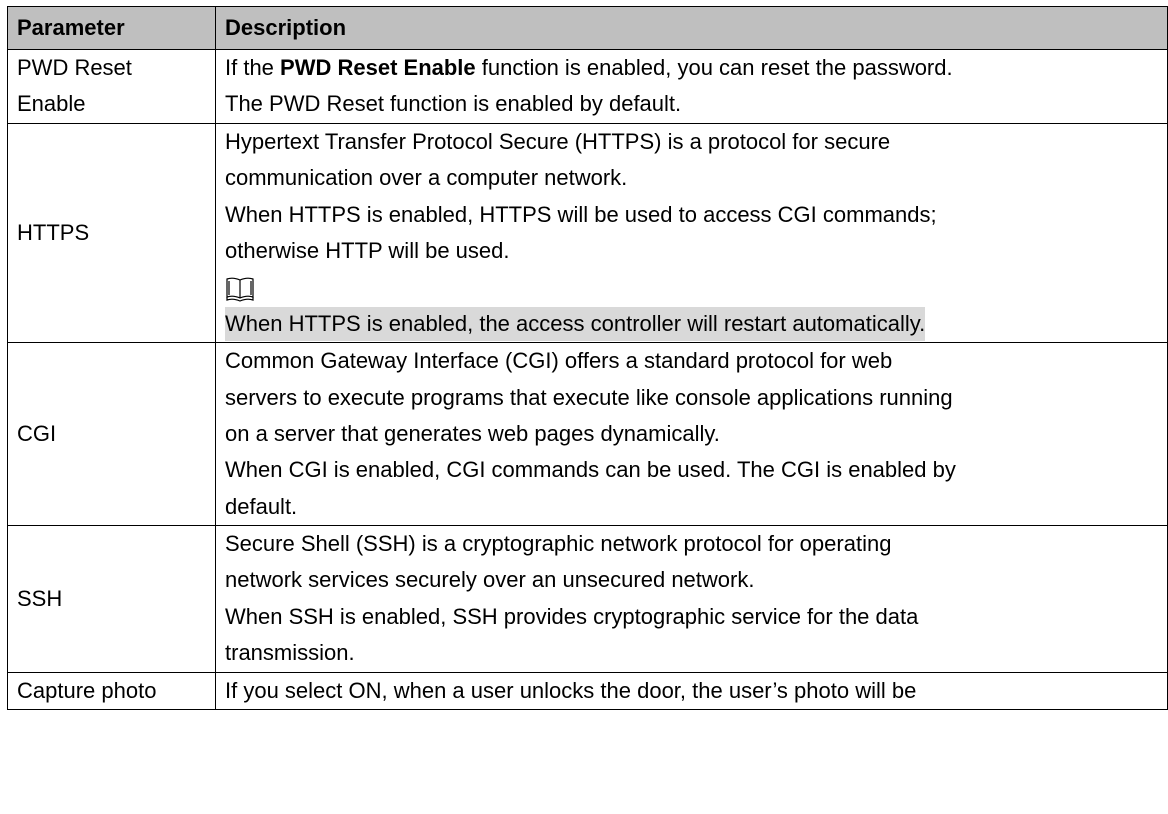 The width and height of the screenshot is (1168, 814). Describe the element at coordinates (111, 86) in the screenshot. I see `param-pwd-reset: PWD Reset Enable` at that location.